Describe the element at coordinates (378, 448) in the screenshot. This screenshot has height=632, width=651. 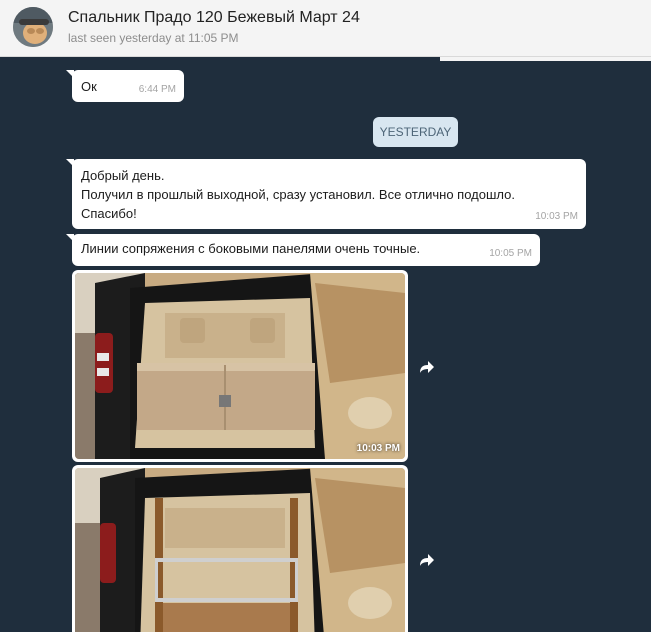
I see `photo-time: 10:03 PM` at that location.